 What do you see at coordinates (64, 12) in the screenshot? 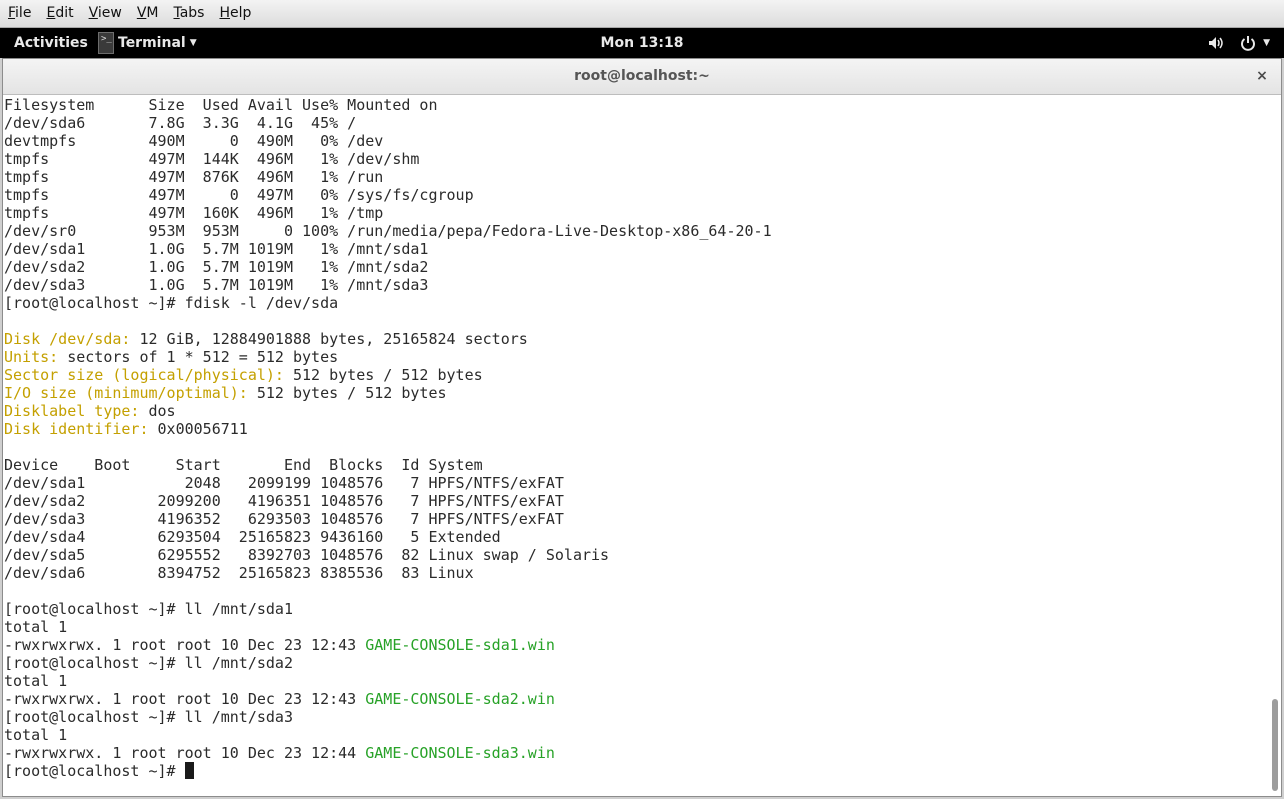
I see `menu-label-rest: dit` at bounding box center [64, 12].